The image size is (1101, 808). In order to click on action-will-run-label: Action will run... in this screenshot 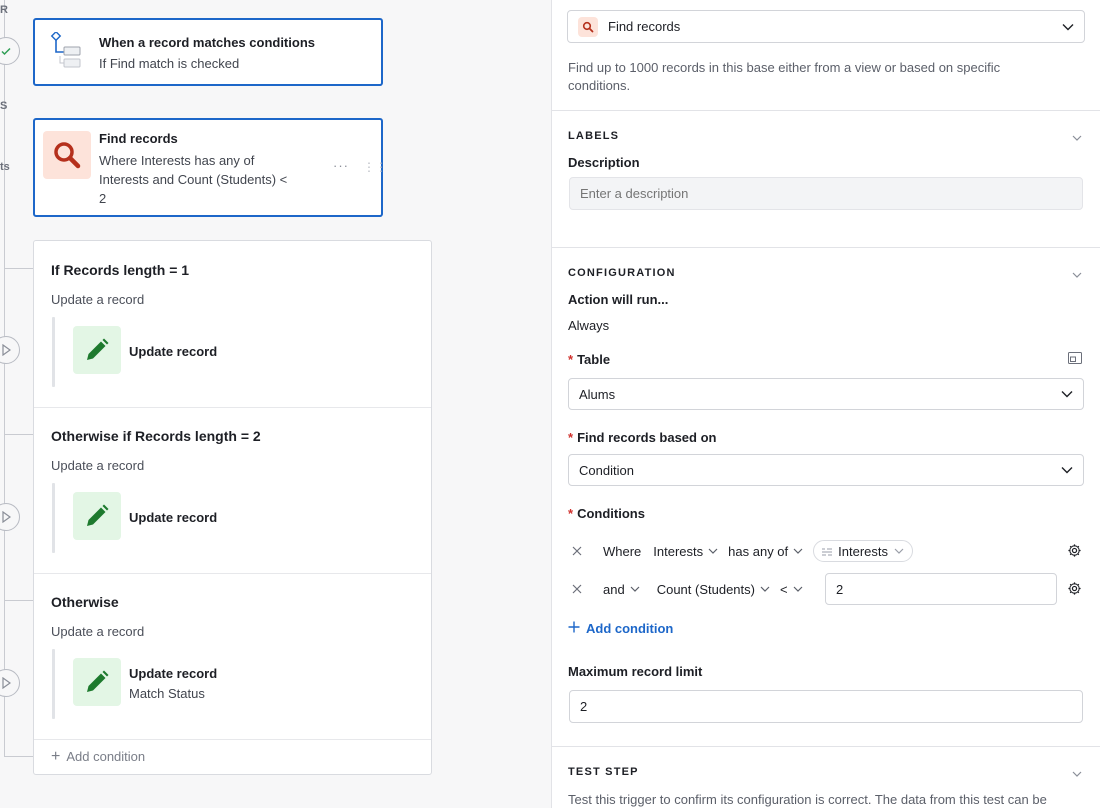, I will do `click(618, 299)`.